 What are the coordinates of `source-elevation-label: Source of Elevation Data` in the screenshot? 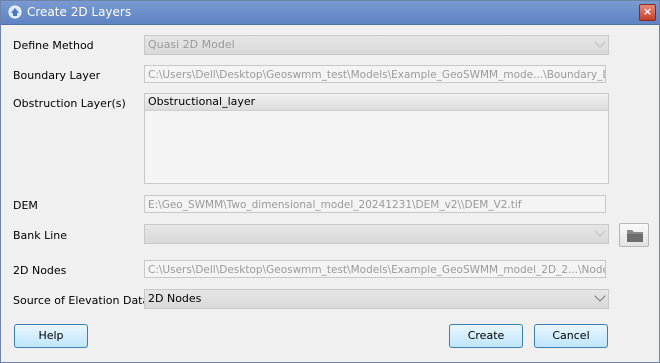 It's located at (81, 300).